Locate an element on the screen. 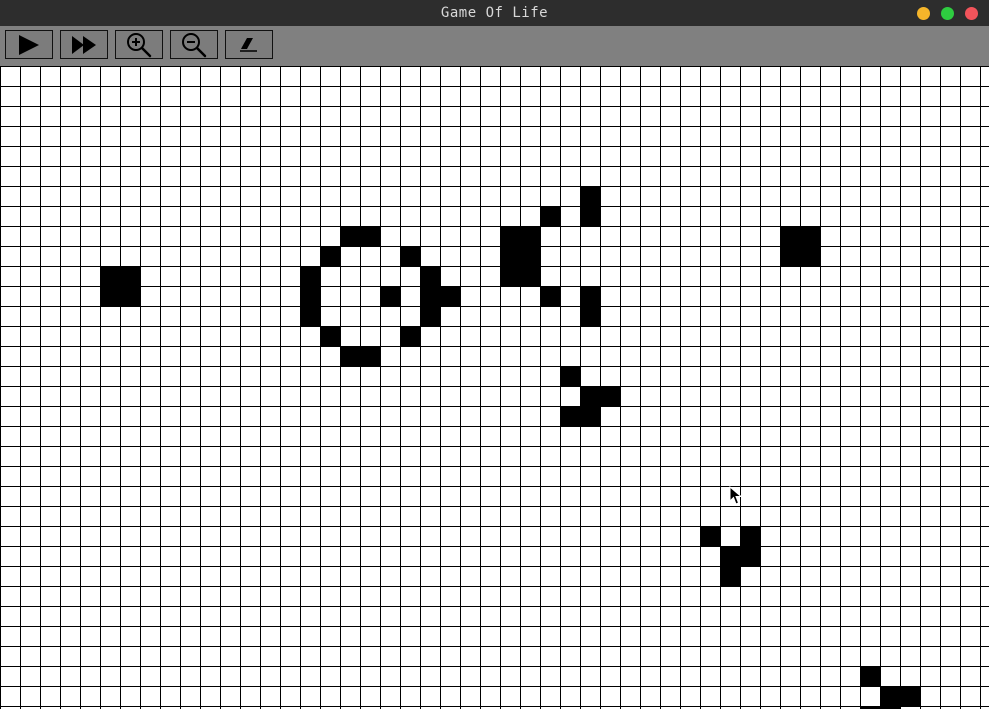 This screenshot has height=709, width=989. maximize-button is located at coordinates (947, 13).